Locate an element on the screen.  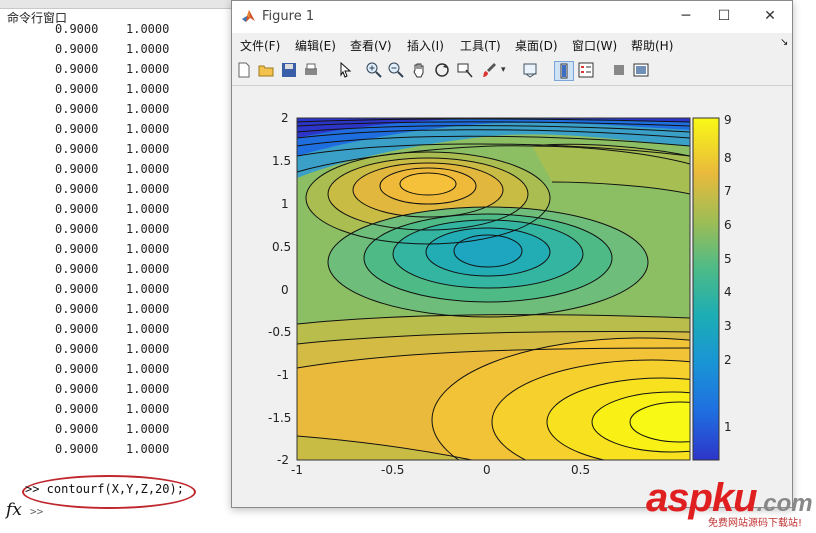
open-icon is located at coordinates (266, 70).